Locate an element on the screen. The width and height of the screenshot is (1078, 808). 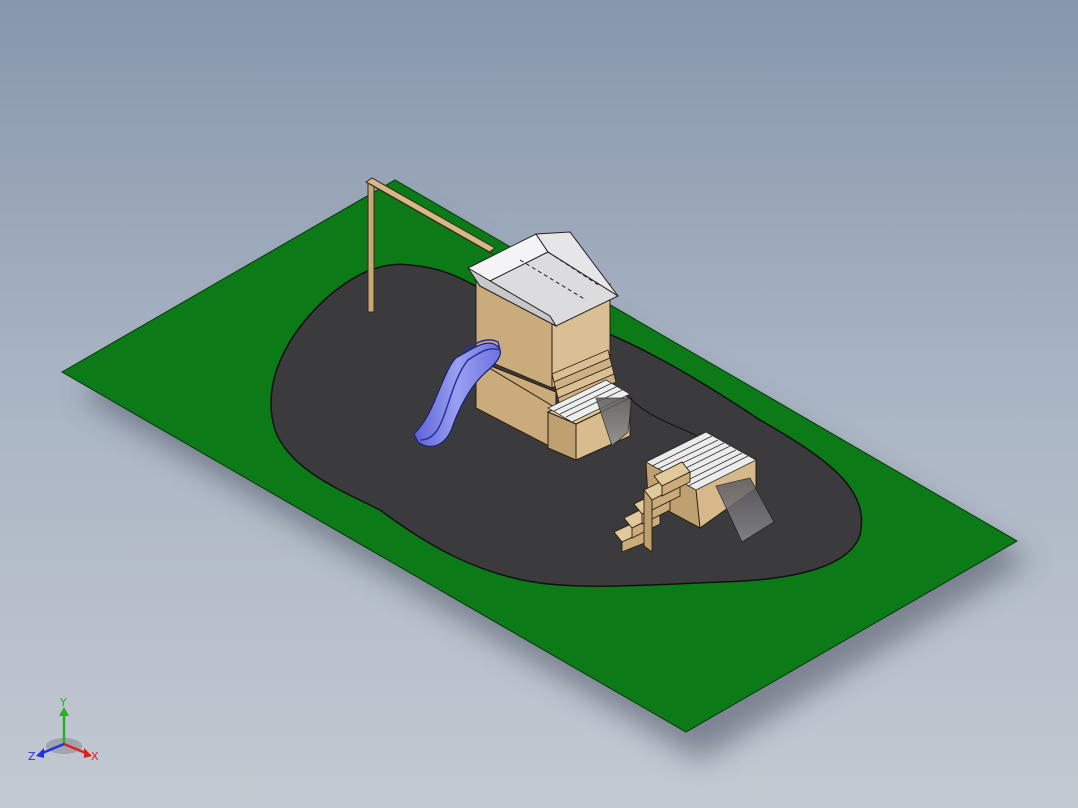
z-axis-arrow-icon is located at coordinates (40, 753).